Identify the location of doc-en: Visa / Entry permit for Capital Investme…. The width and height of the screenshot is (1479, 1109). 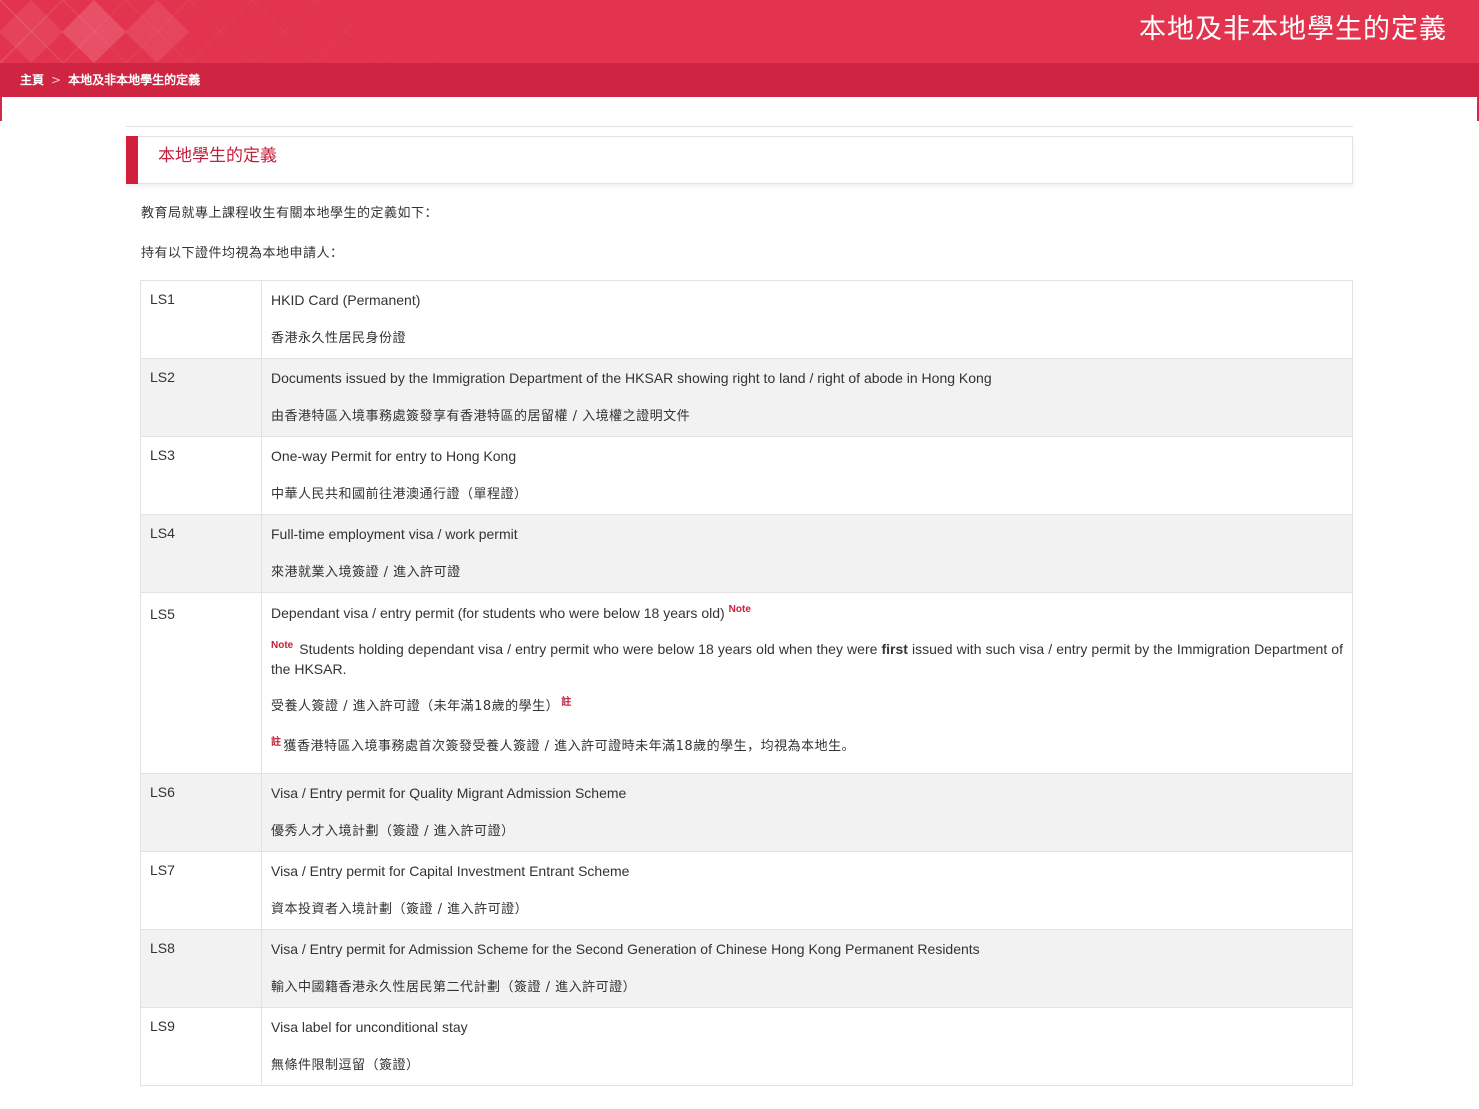
(450, 871).